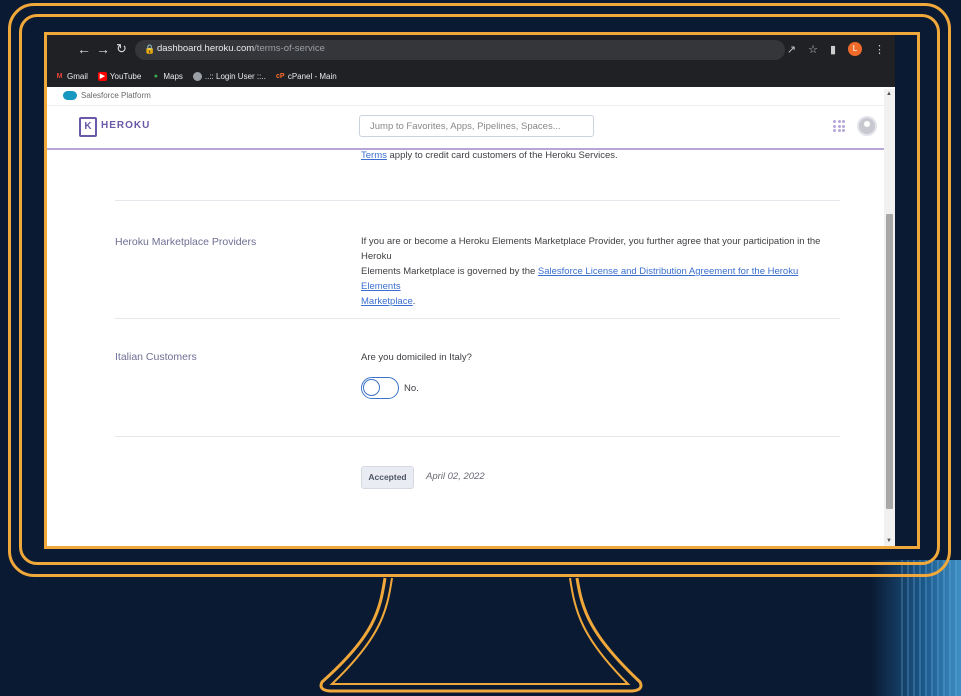 This screenshot has height=696, width=961. What do you see at coordinates (374, 155) in the screenshot?
I see `terms-link: Terms` at bounding box center [374, 155].